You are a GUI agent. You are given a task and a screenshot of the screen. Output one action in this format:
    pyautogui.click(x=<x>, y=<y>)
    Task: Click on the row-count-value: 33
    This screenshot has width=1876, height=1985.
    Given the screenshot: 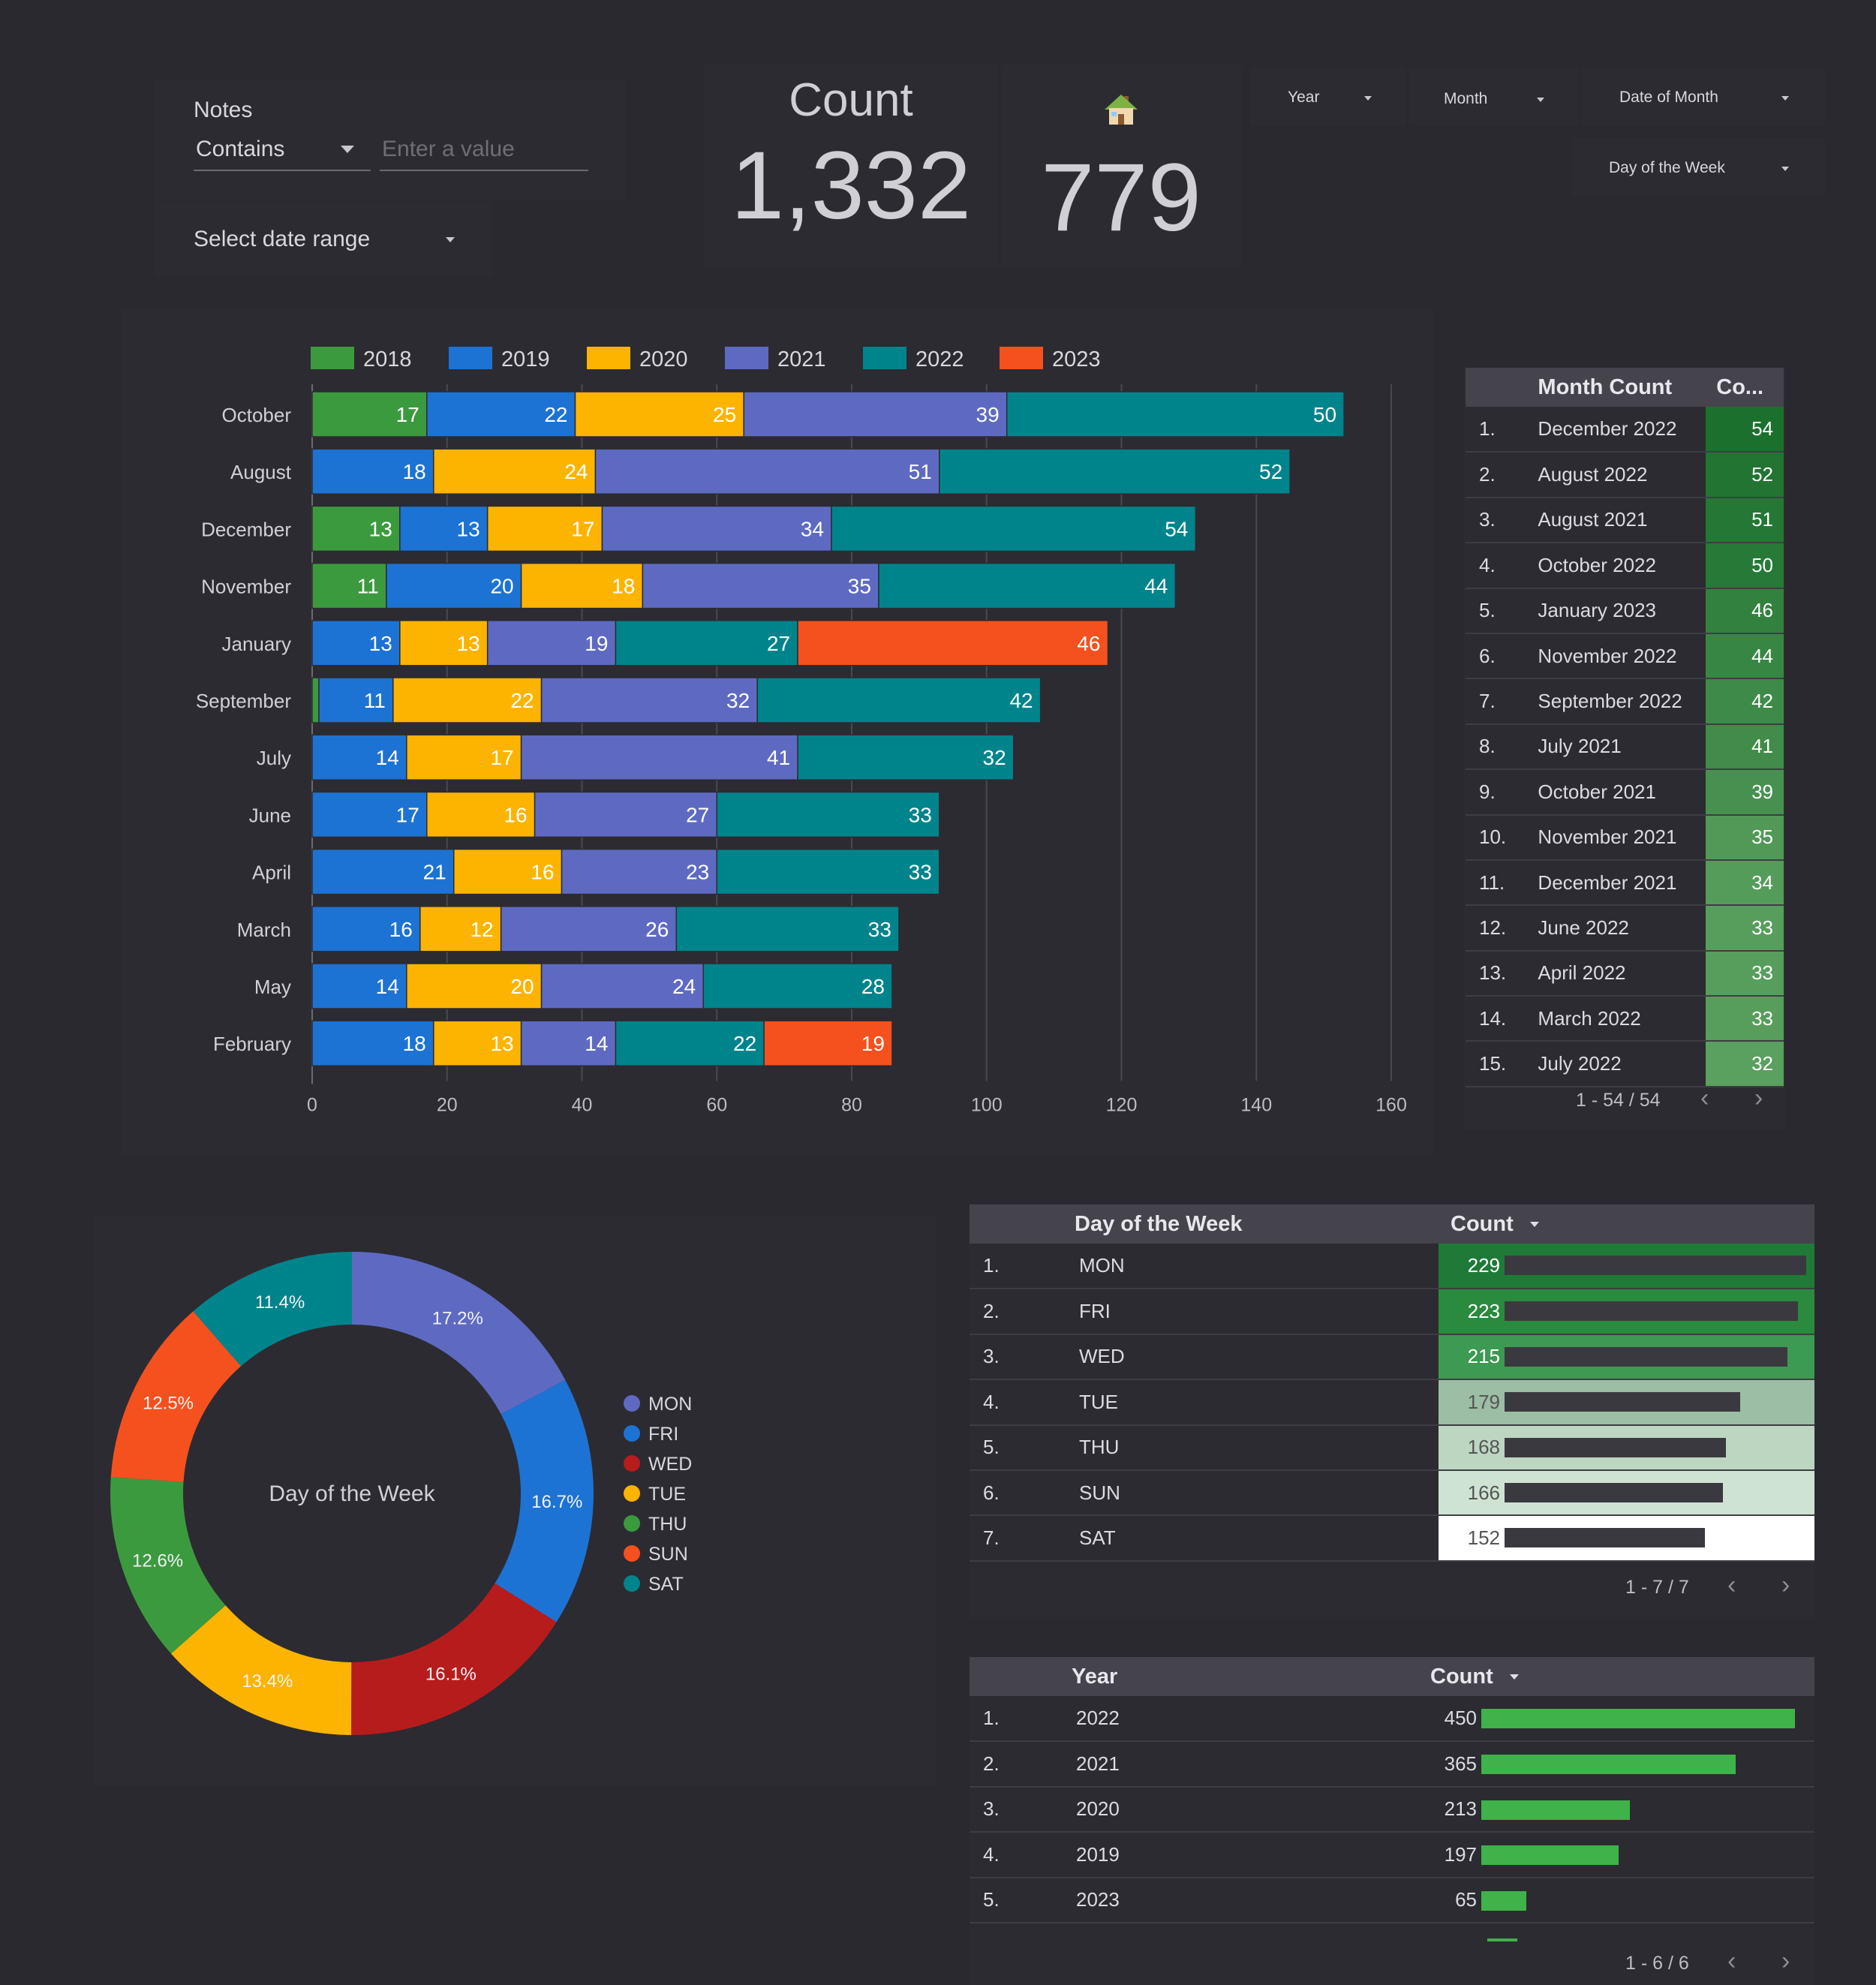 What is the action you would take?
    pyautogui.click(x=1745, y=928)
    